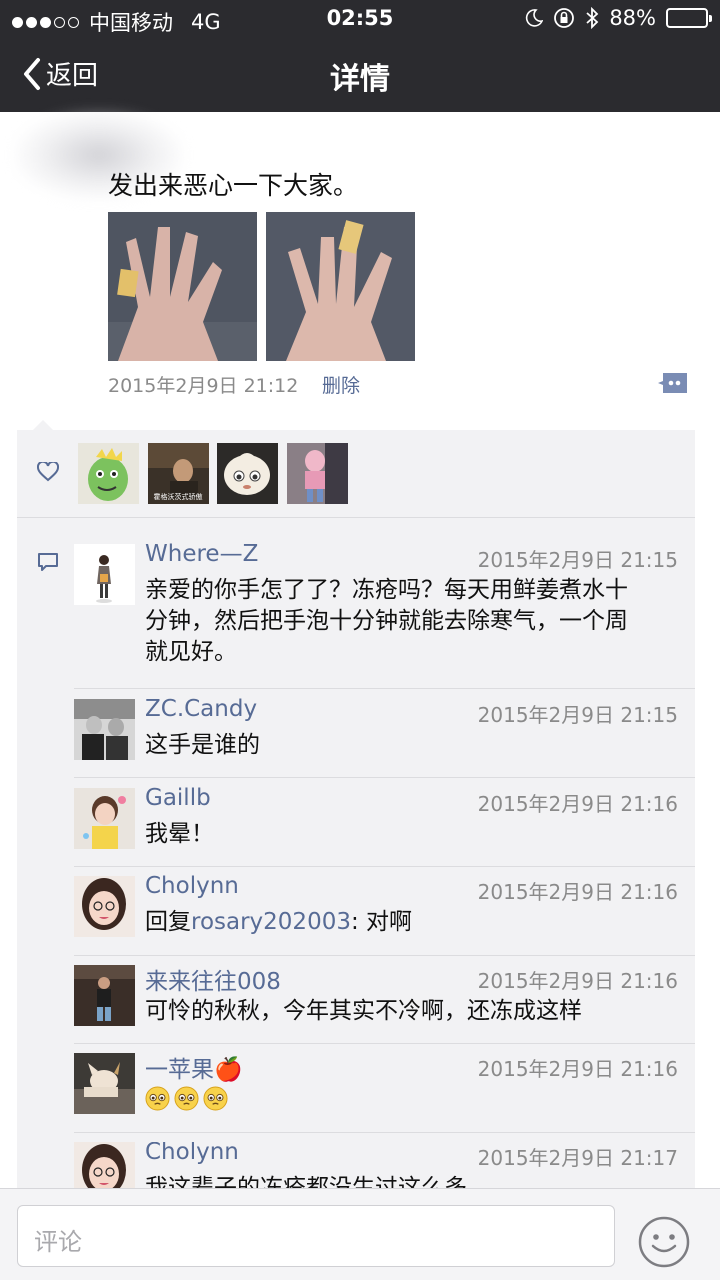  Describe the element at coordinates (360, 19) in the screenshot. I see `status-bar: 中国移动 4G 02:55 88%` at that location.